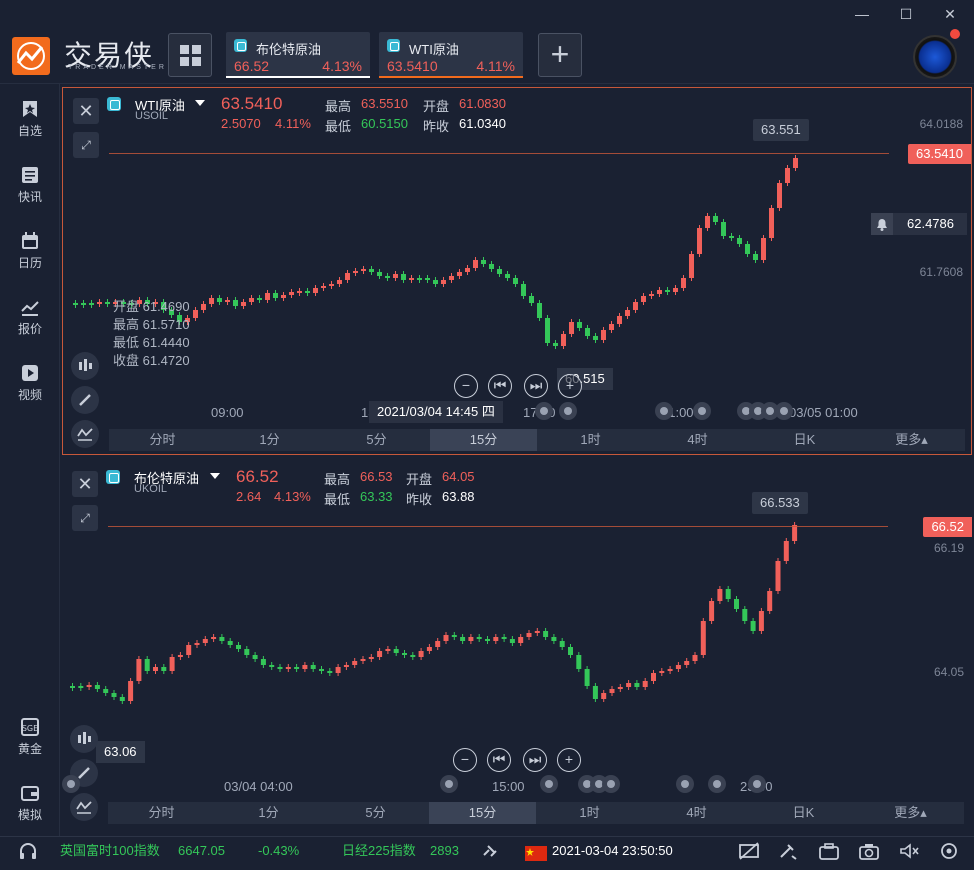  Describe the element at coordinates (30, 119) in the screenshot. I see `sidebar-item-watchlist: 自选` at that location.